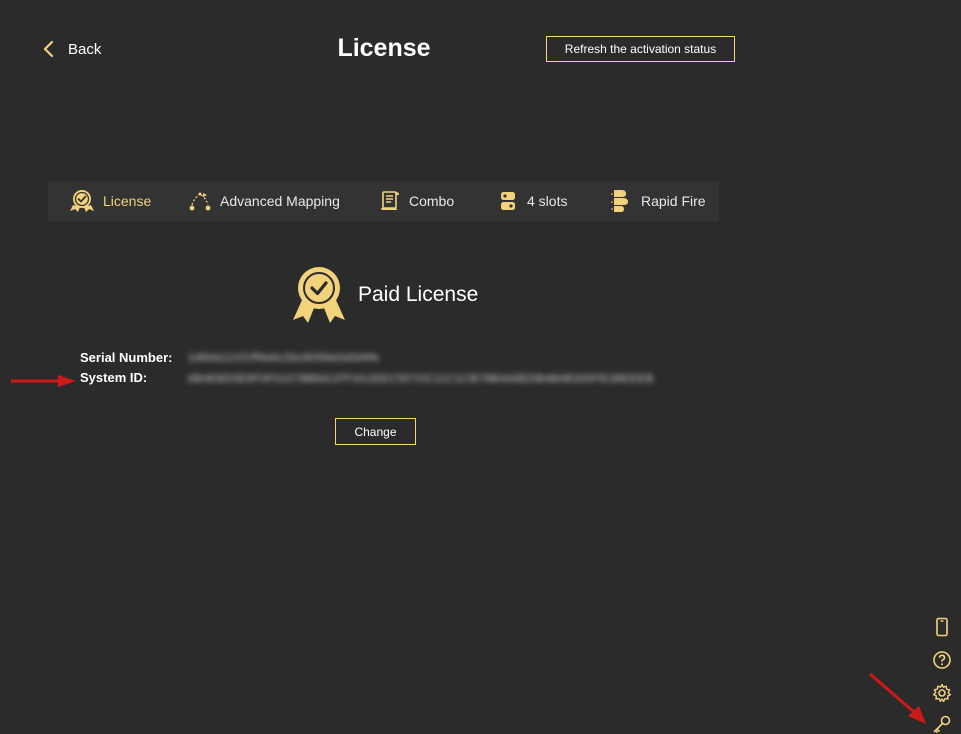 This screenshot has height=734, width=961. What do you see at coordinates (200, 201) in the screenshot?
I see `mapping-icon` at bounding box center [200, 201].